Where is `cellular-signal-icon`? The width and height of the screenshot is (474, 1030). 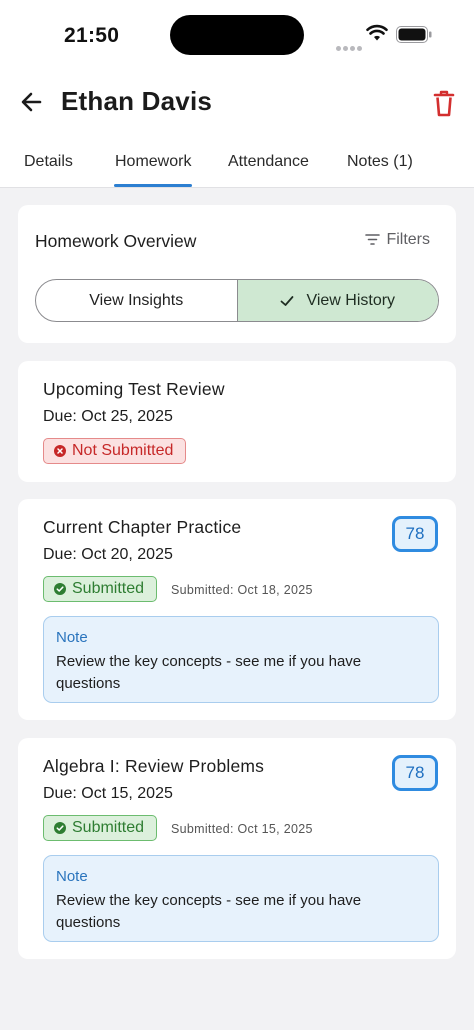
cellular-signal-icon is located at coordinates (350, 47).